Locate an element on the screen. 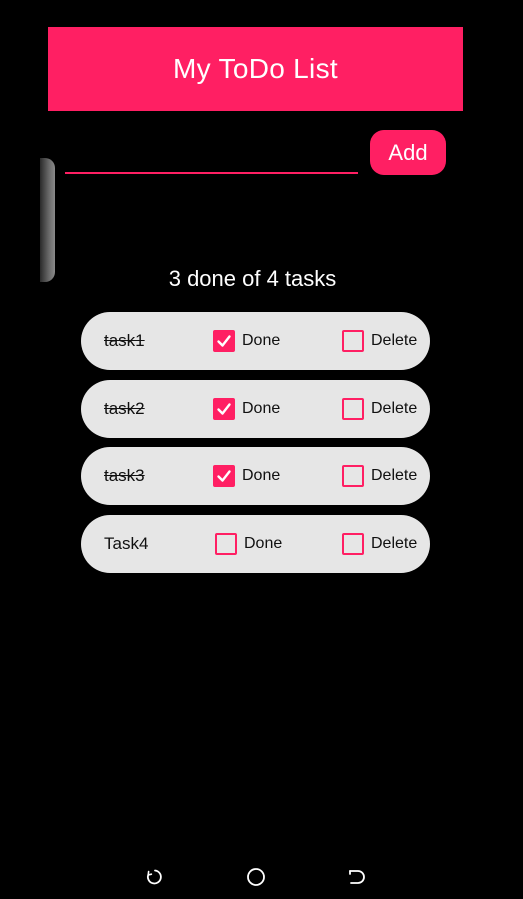 This screenshot has height=899, width=523. system-nav-bar is located at coordinates (261, 877).